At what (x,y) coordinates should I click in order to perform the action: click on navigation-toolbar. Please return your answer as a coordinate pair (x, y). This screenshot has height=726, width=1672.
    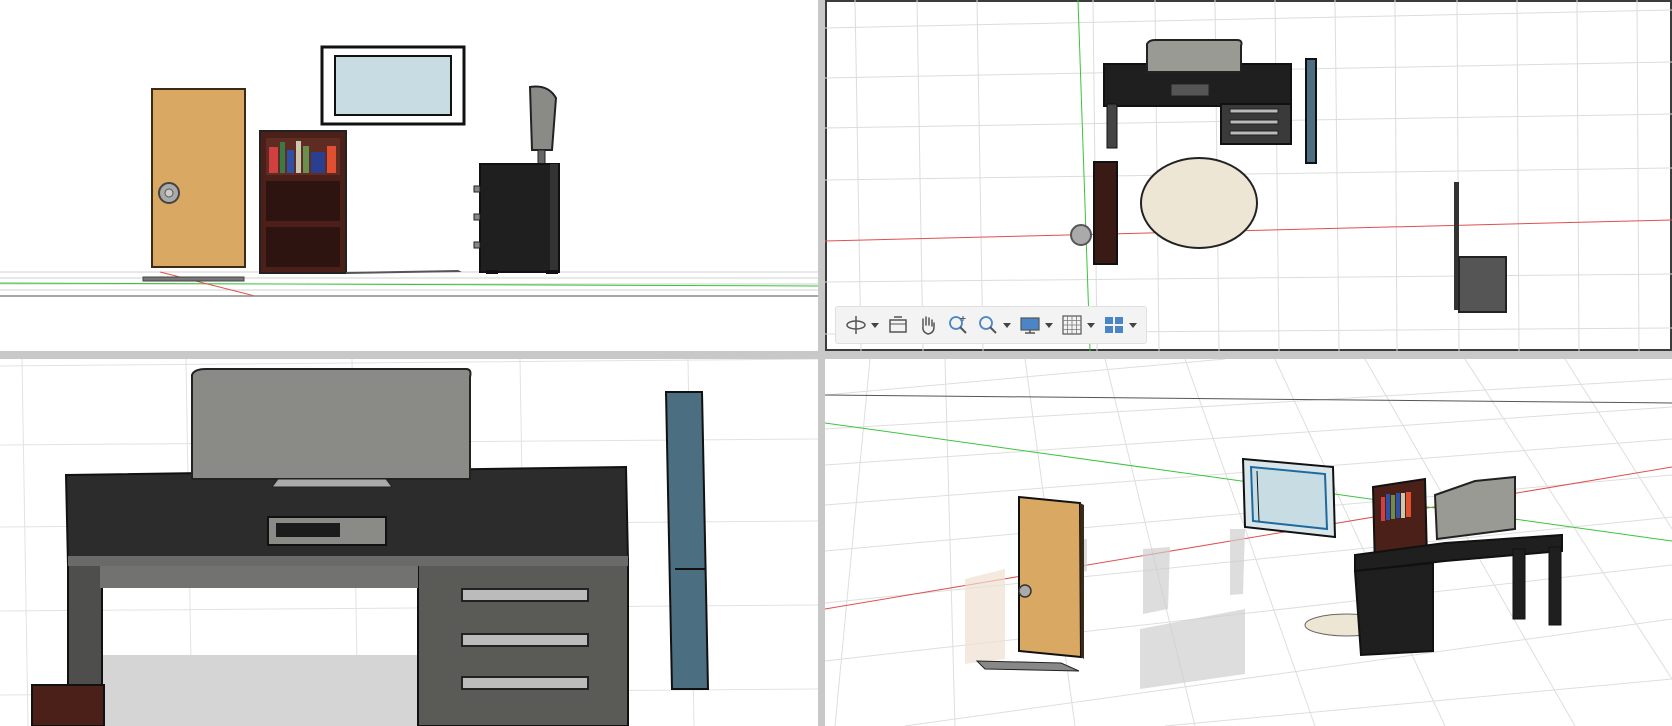
    Looking at the image, I should click on (991, 325).